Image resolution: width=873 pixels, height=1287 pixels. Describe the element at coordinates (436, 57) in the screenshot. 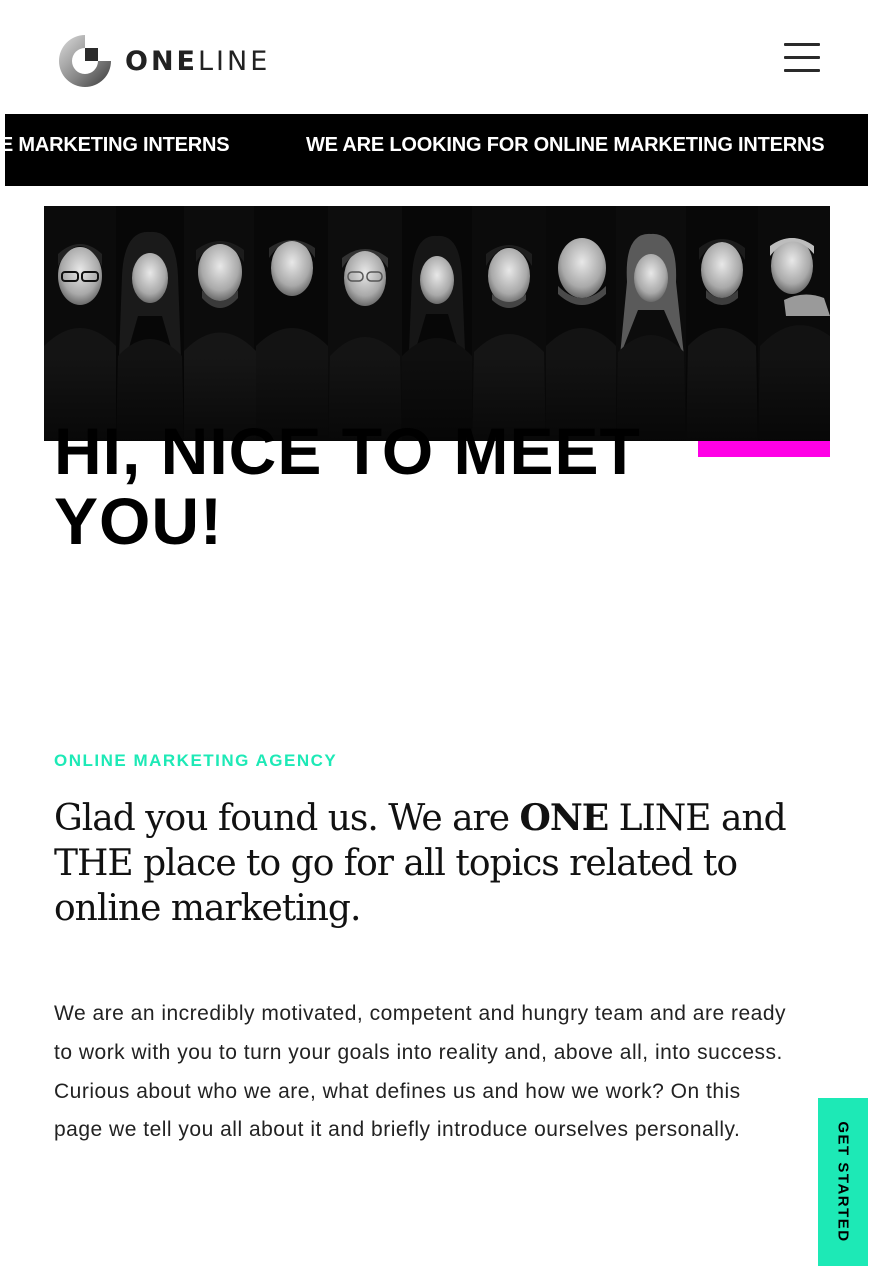

I see `site-header: ONELINE` at that location.